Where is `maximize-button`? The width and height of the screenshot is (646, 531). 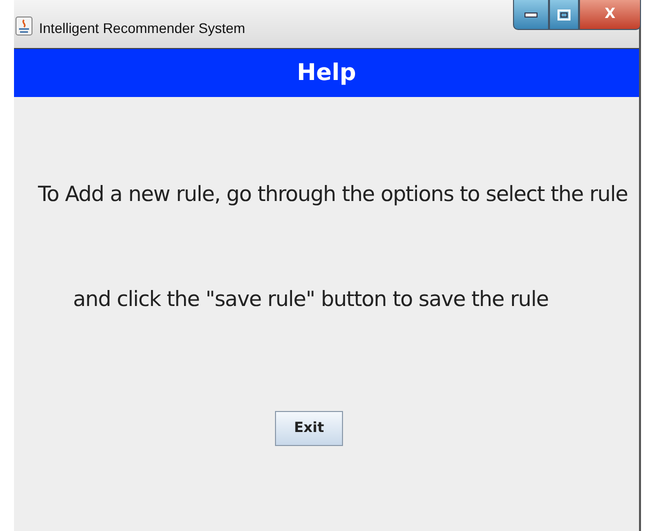
maximize-button is located at coordinates (564, 15).